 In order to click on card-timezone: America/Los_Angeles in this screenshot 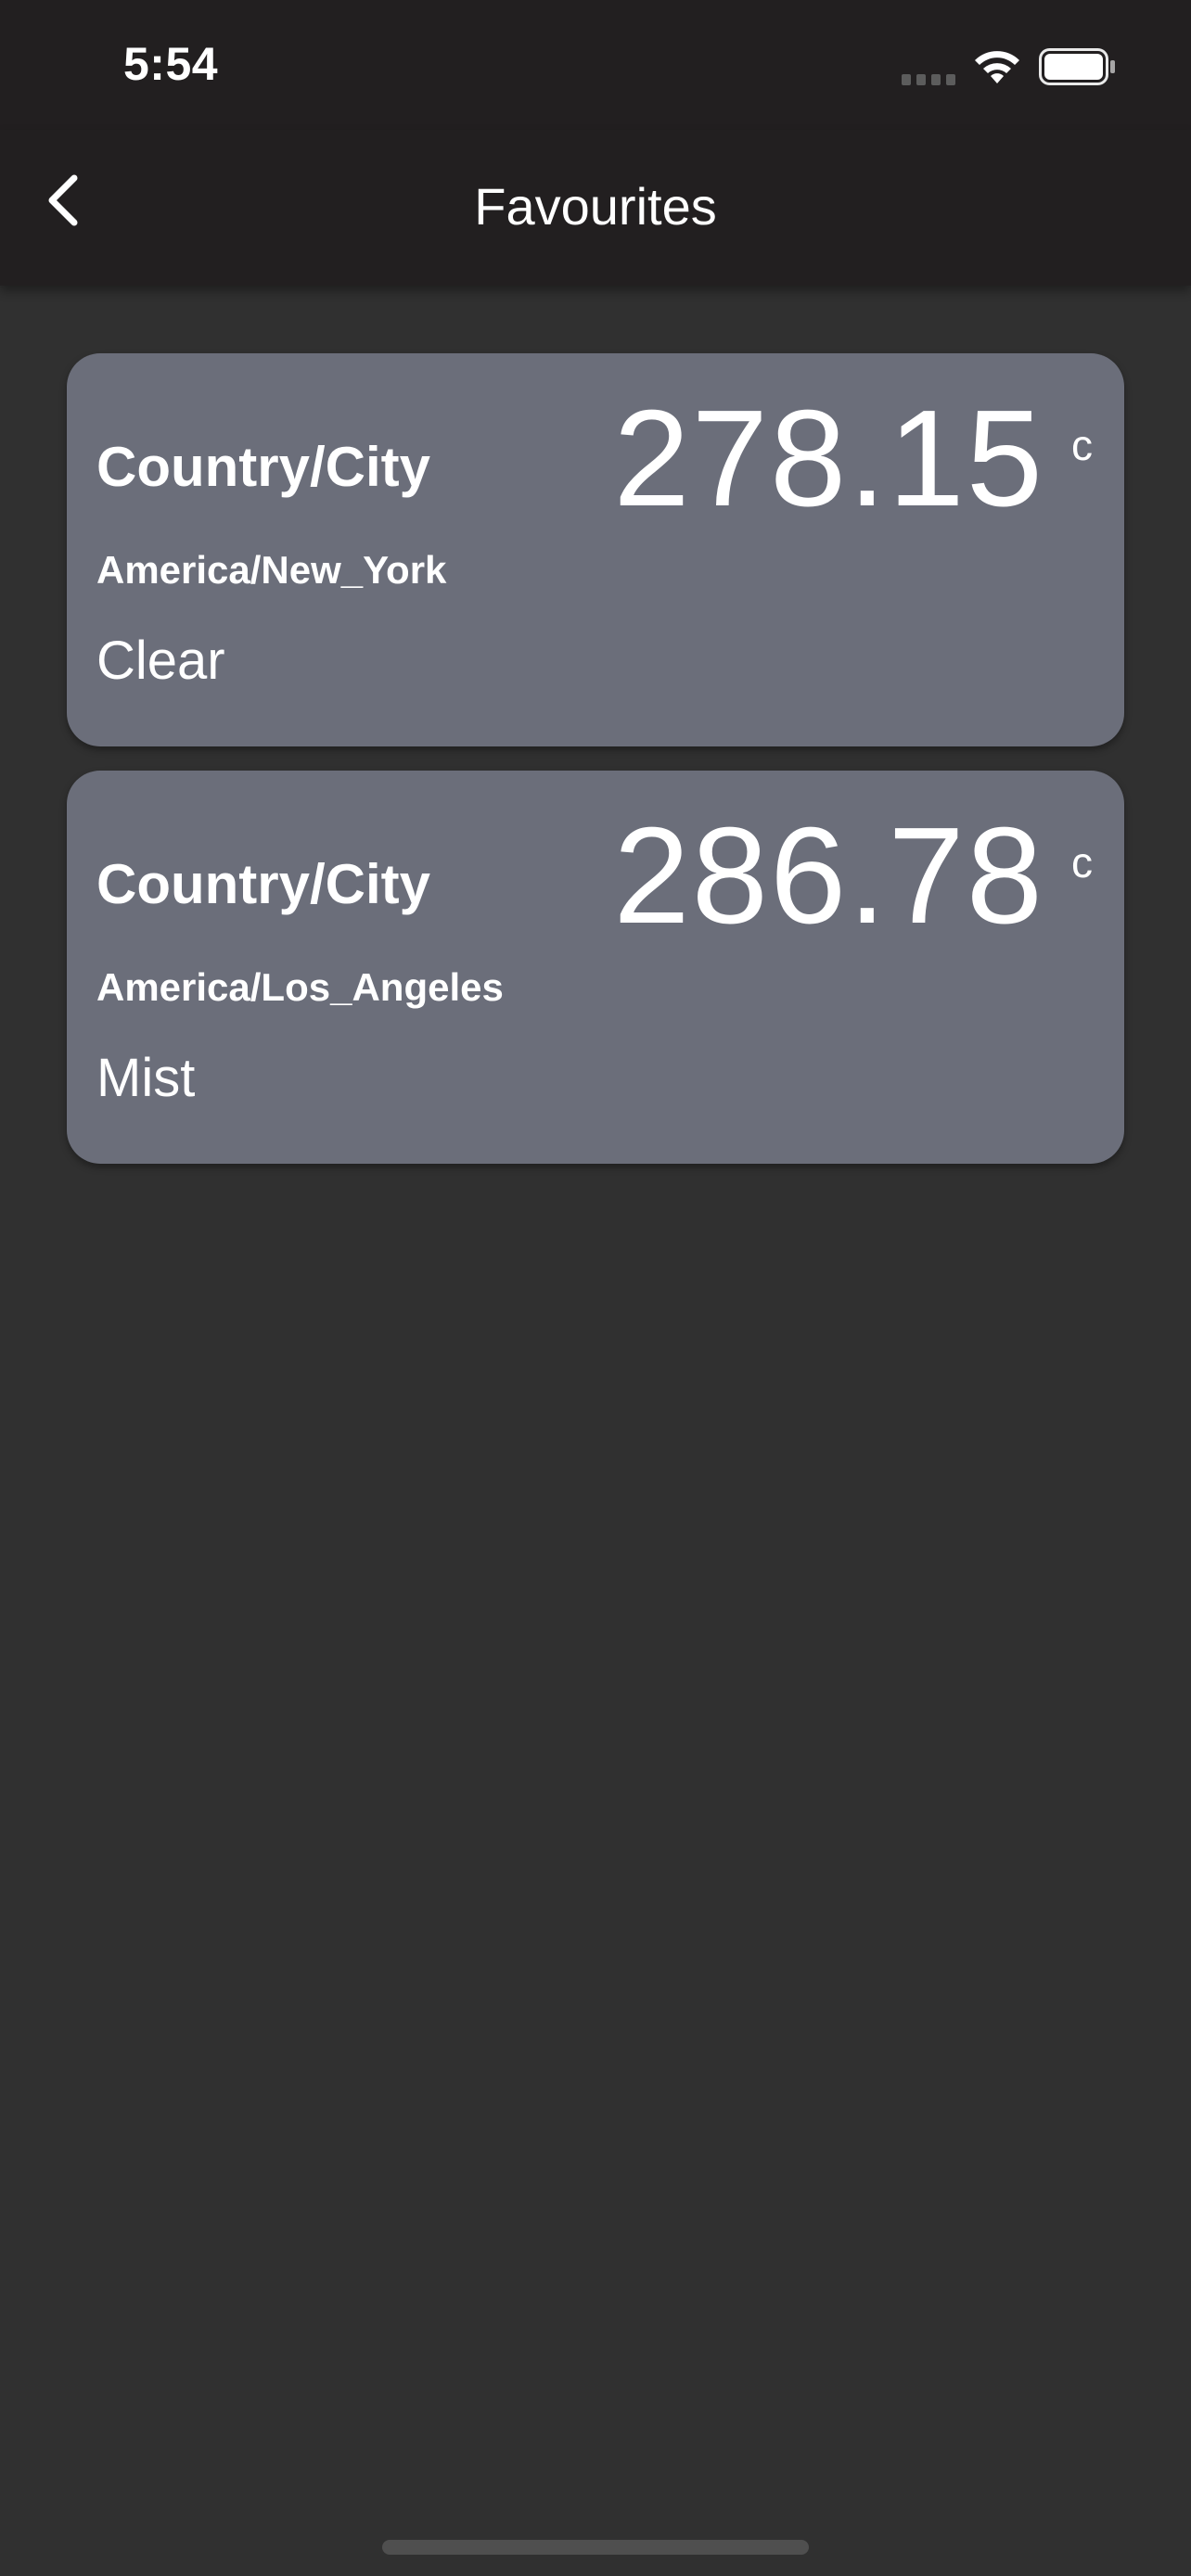, I will do `click(300, 987)`.